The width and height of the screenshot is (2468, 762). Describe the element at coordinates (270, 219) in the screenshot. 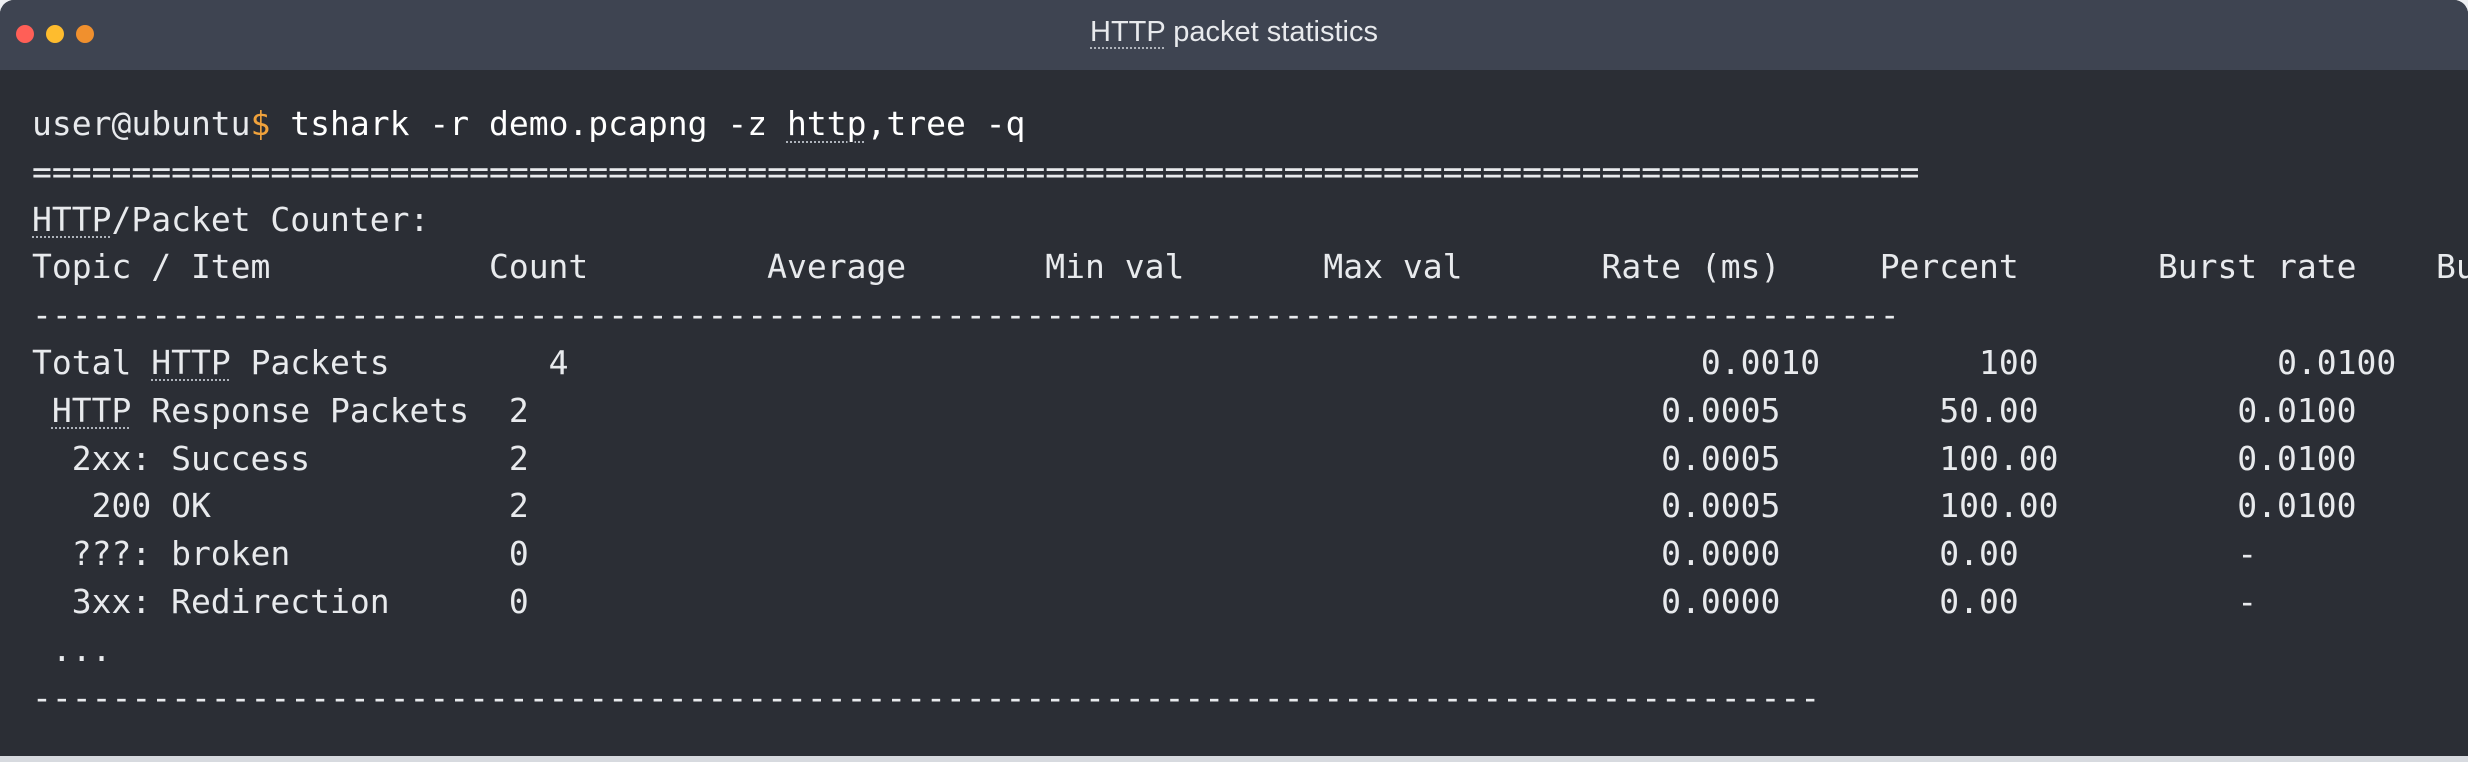

I see `counter-title-rest: /Packet Counter:` at that location.